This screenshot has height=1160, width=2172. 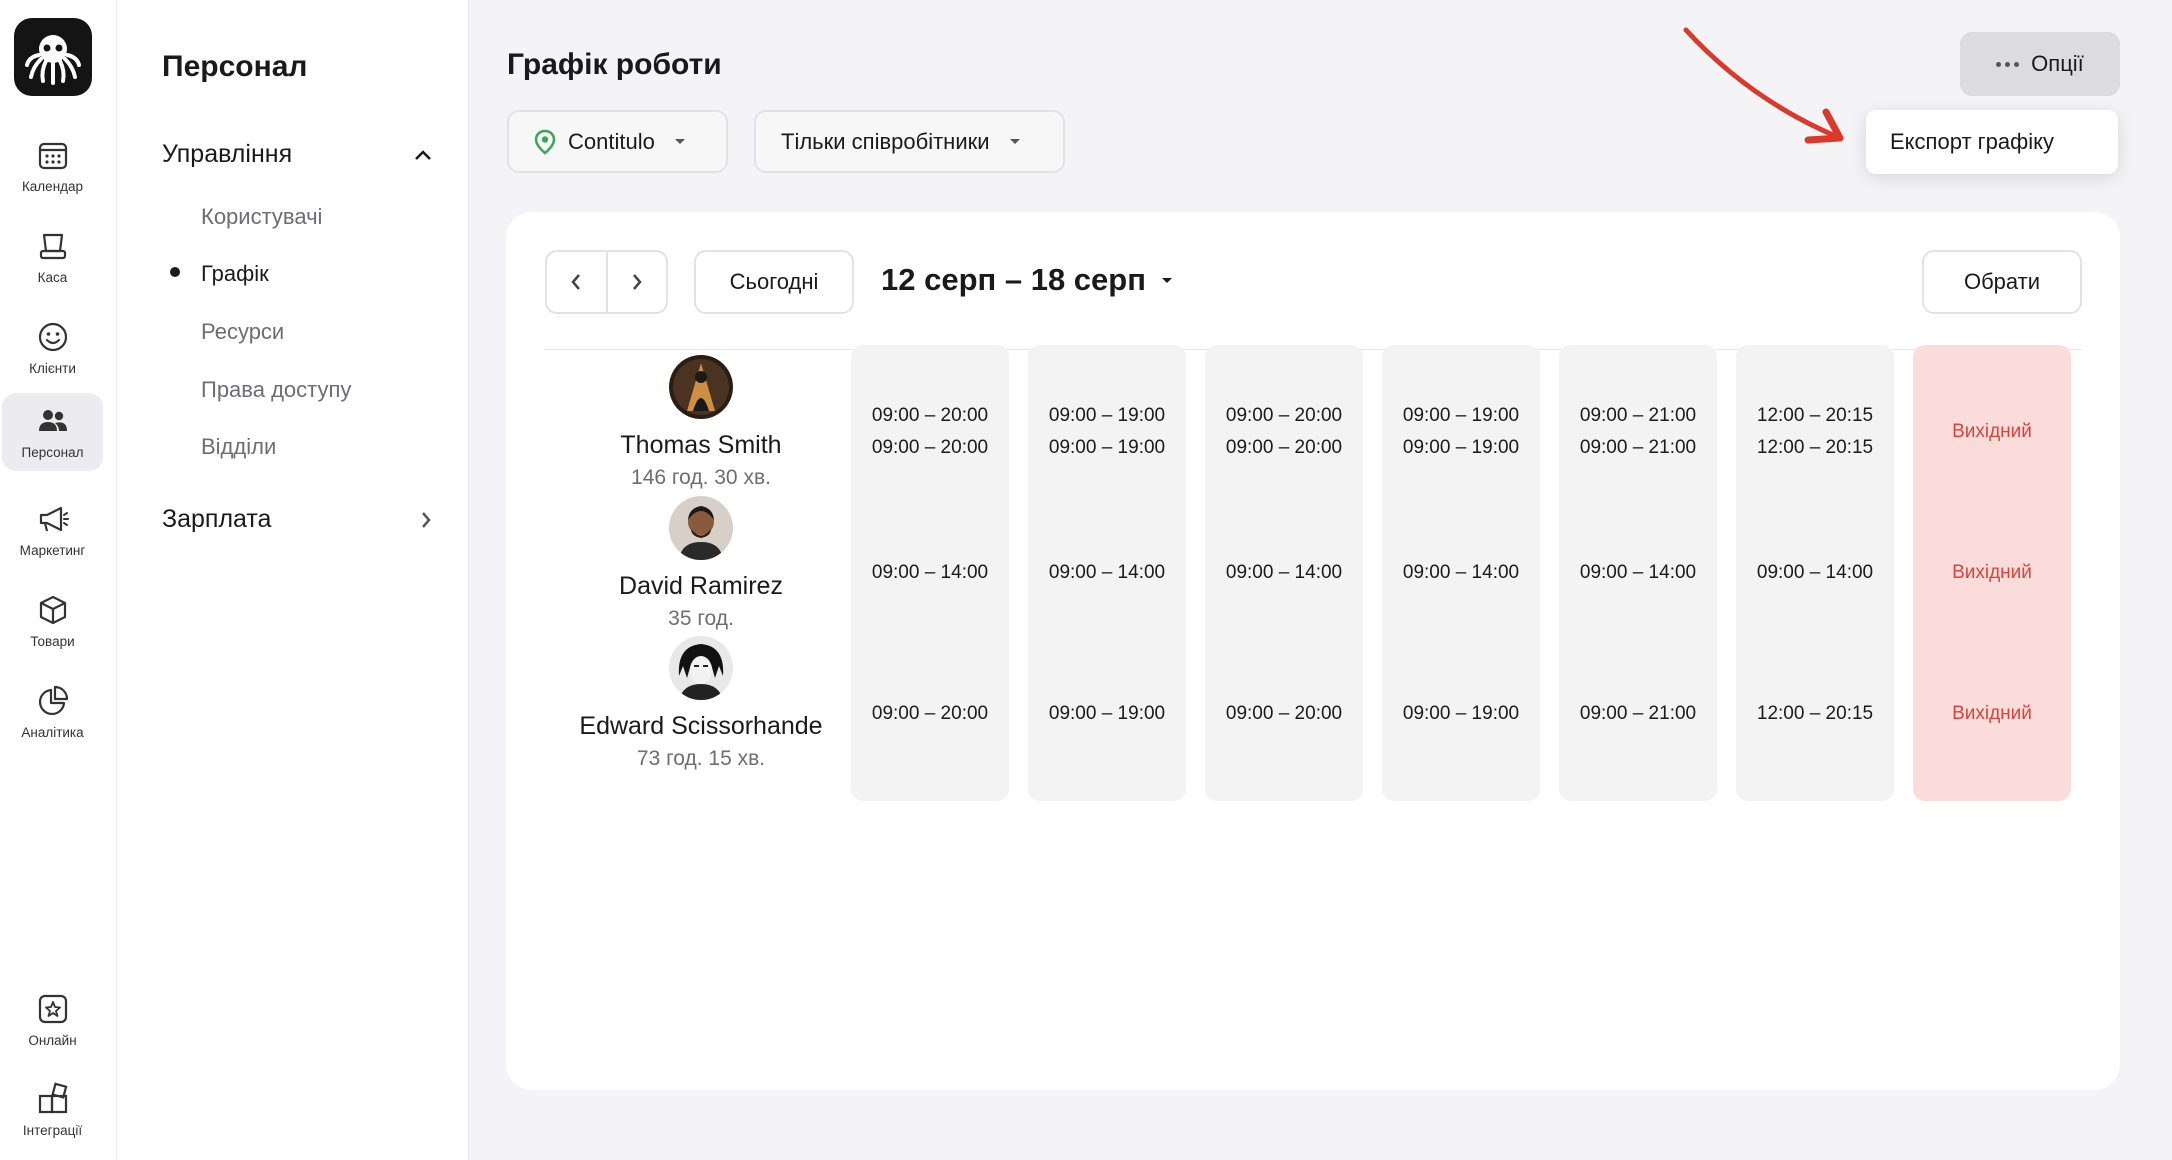 I want to click on subnav-item-departments: Відділи, so click(x=238, y=447).